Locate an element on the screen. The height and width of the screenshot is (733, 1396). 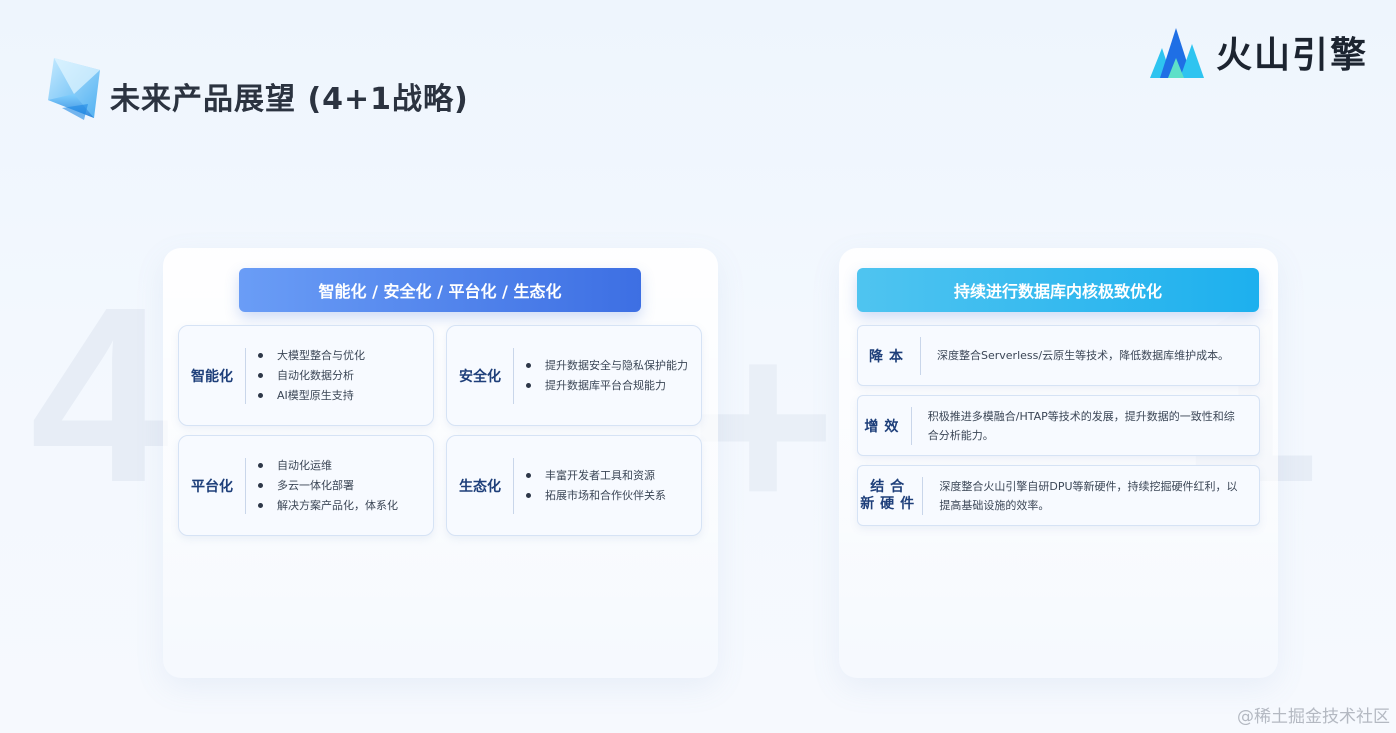
list-item: 提升数据库平台合规能力 is located at coordinates (607, 386).